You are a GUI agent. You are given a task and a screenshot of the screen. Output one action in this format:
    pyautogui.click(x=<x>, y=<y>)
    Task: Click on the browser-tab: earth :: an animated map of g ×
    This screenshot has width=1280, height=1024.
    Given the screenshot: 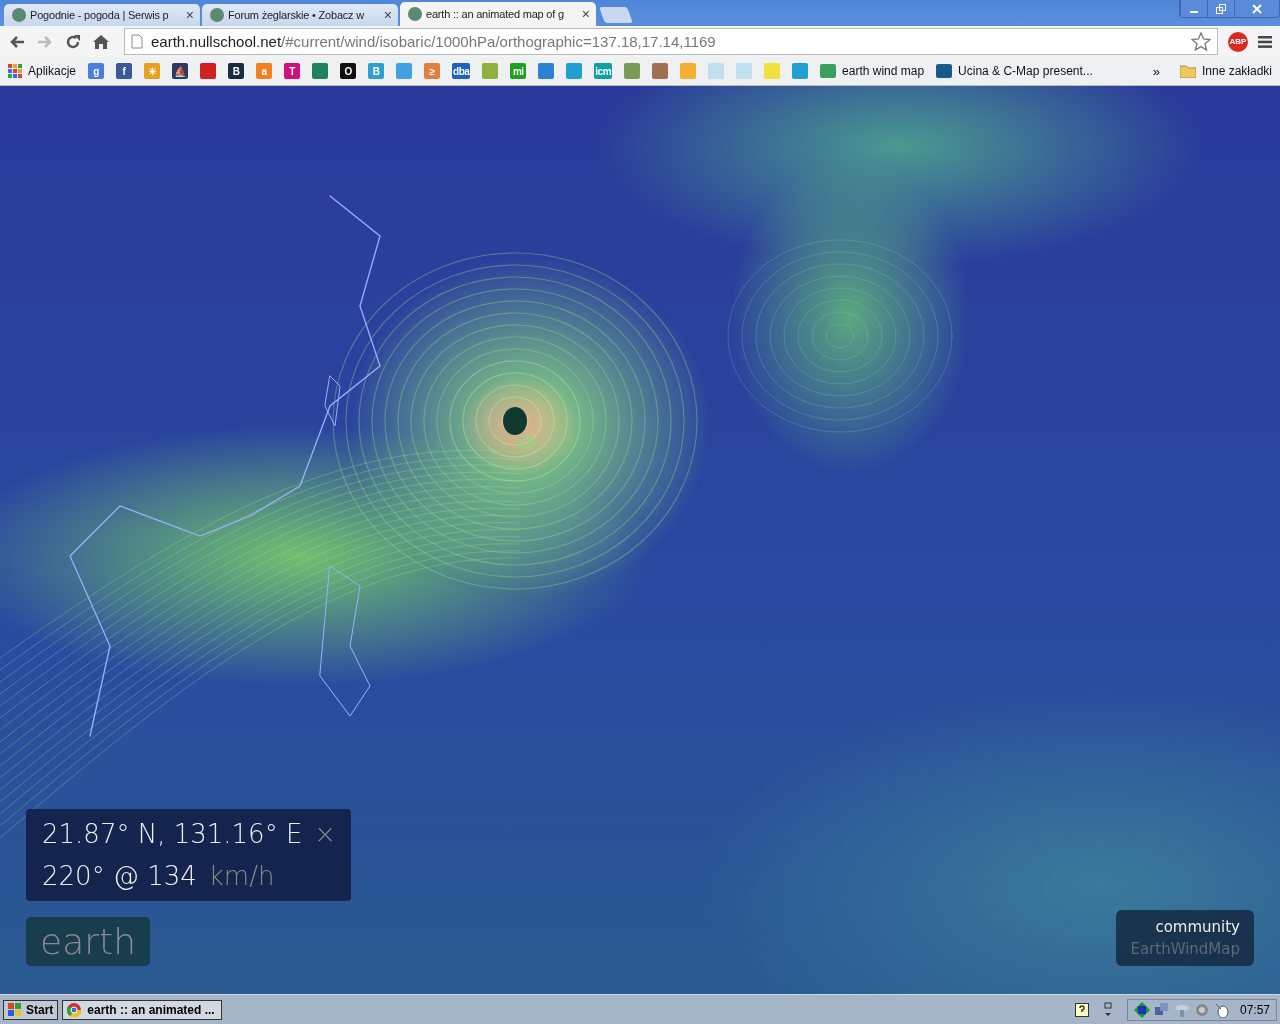 What is the action you would take?
    pyautogui.click(x=498, y=14)
    